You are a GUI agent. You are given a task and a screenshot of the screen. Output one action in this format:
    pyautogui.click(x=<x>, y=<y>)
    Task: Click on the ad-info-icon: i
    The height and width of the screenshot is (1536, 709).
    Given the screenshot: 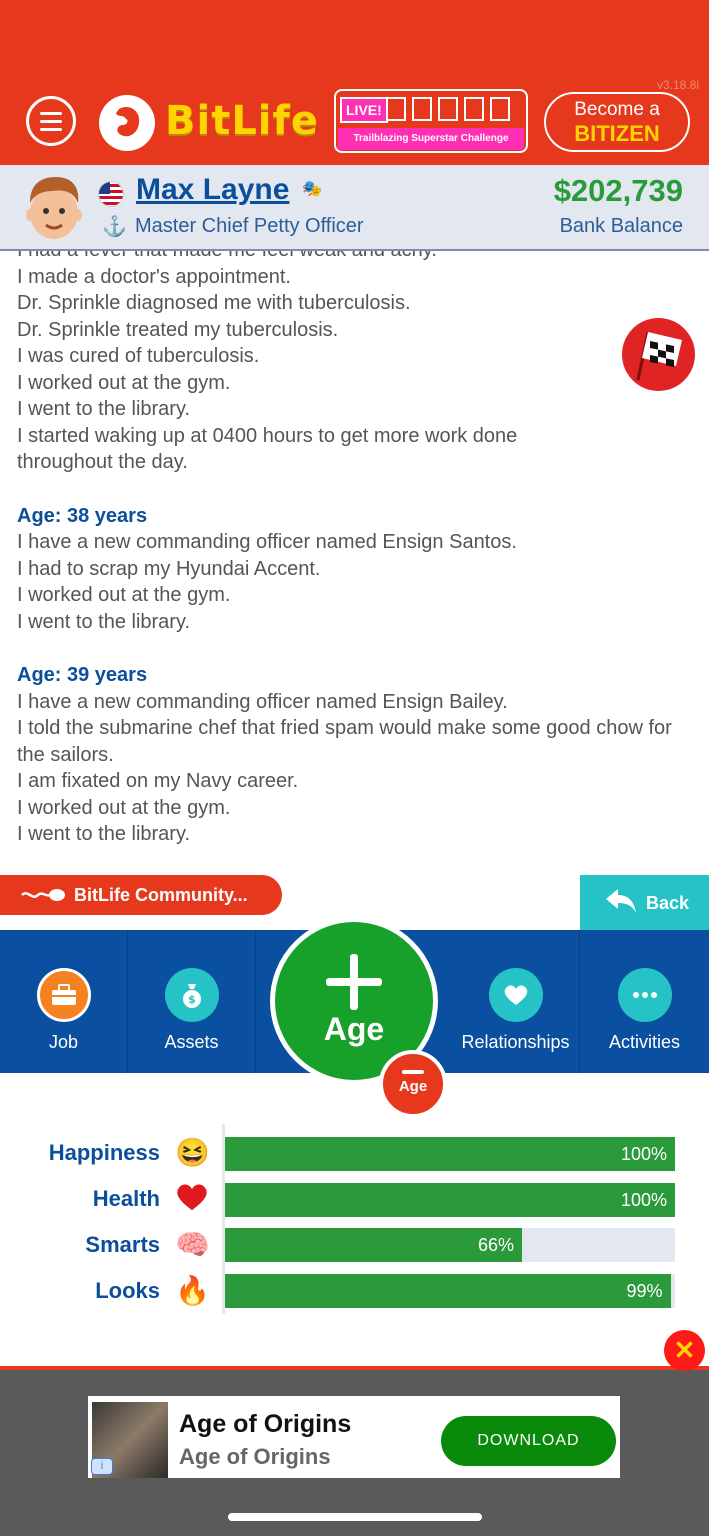 What is the action you would take?
    pyautogui.click(x=102, y=1466)
    